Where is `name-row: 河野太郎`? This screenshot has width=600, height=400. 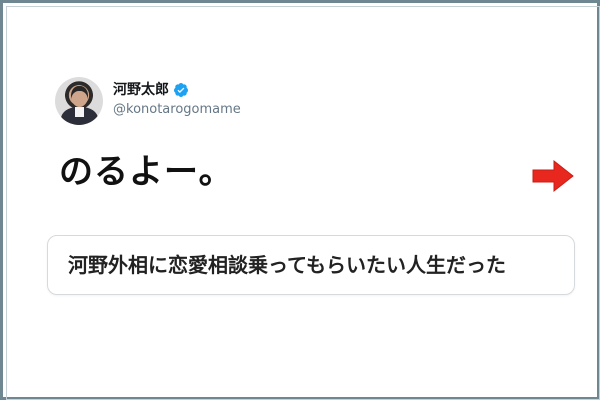 name-row: 河野太郎 is located at coordinates (151, 90).